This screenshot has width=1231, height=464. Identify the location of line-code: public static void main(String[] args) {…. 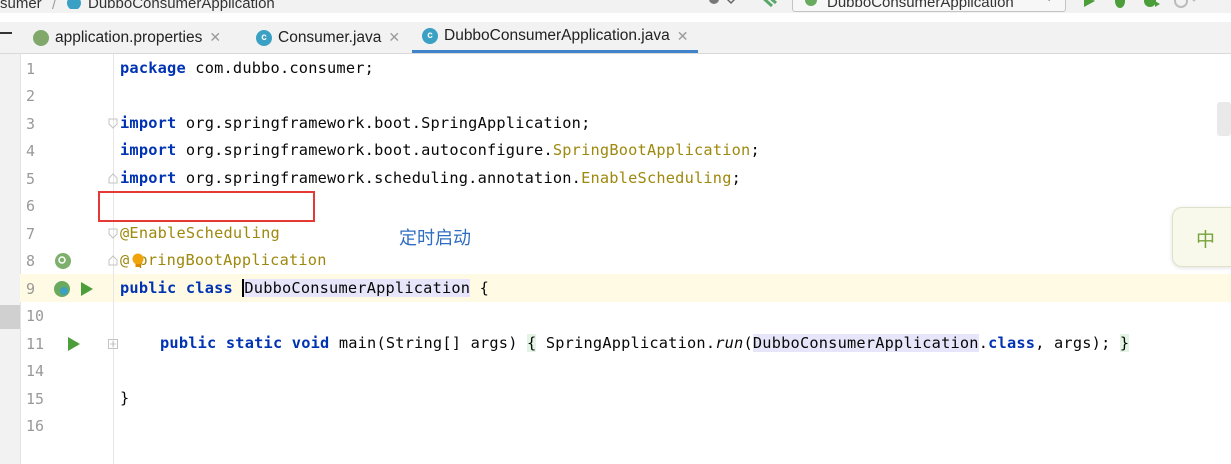
(645, 343).